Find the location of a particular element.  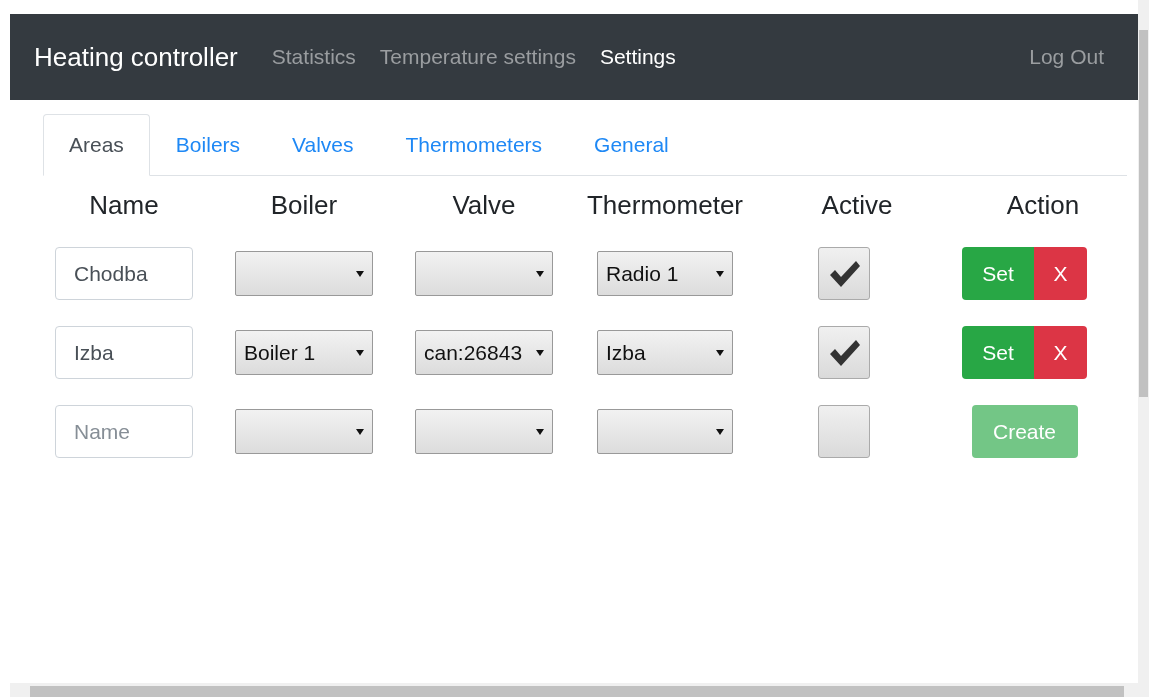

column-header: Name is located at coordinates (124, 205).